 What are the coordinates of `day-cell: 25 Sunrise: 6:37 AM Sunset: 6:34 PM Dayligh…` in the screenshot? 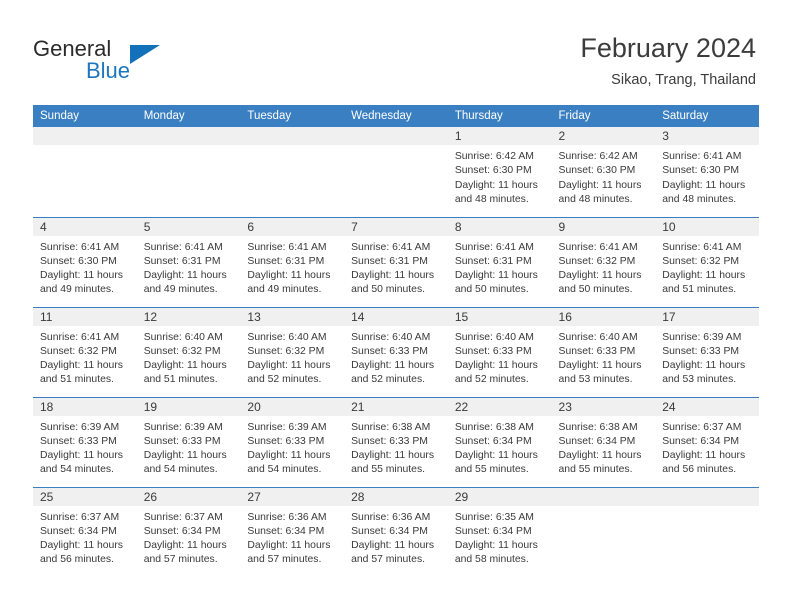 It's located at (85, 531).